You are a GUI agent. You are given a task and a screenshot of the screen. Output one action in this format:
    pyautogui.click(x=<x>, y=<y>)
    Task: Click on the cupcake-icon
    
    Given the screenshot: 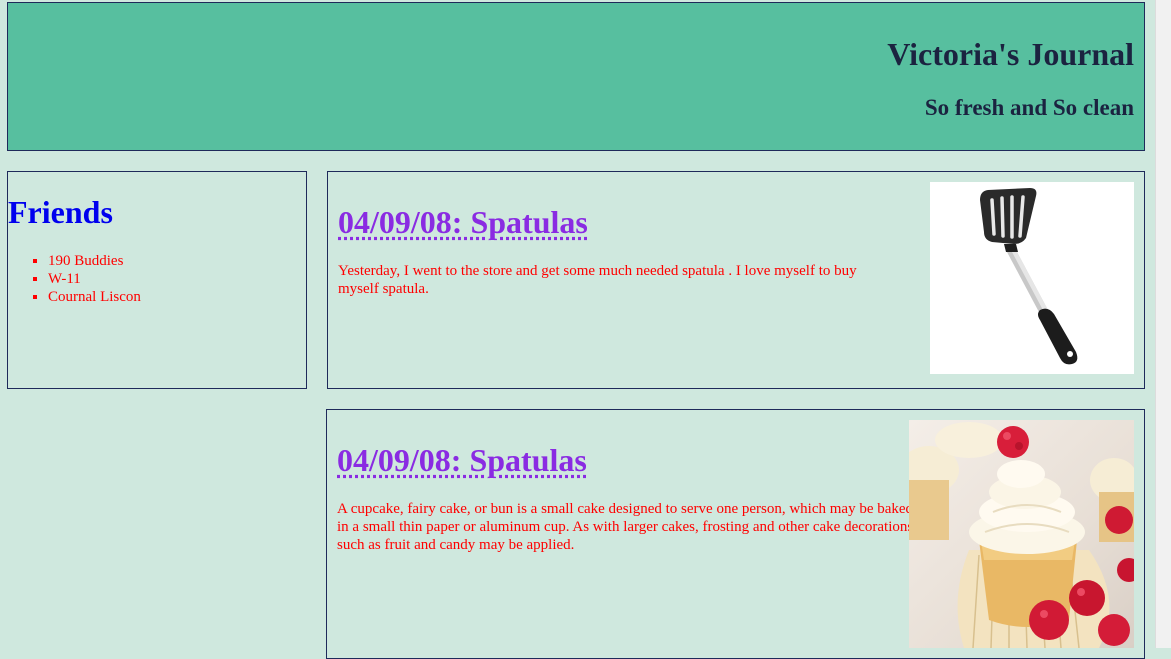 What is the action you would take?
    pyautogui.click(x=1021, y=534)
    